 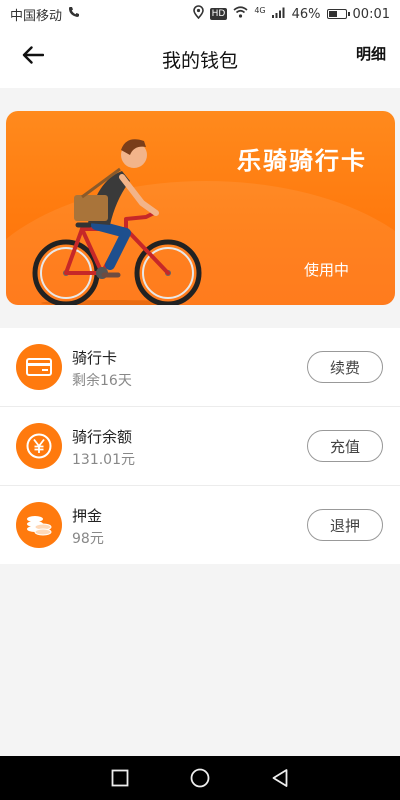 What do you see at coordinates (36, 16) in the screenshot?
I see `carrier-label: 中国移动` at bounding box center [36, 16].